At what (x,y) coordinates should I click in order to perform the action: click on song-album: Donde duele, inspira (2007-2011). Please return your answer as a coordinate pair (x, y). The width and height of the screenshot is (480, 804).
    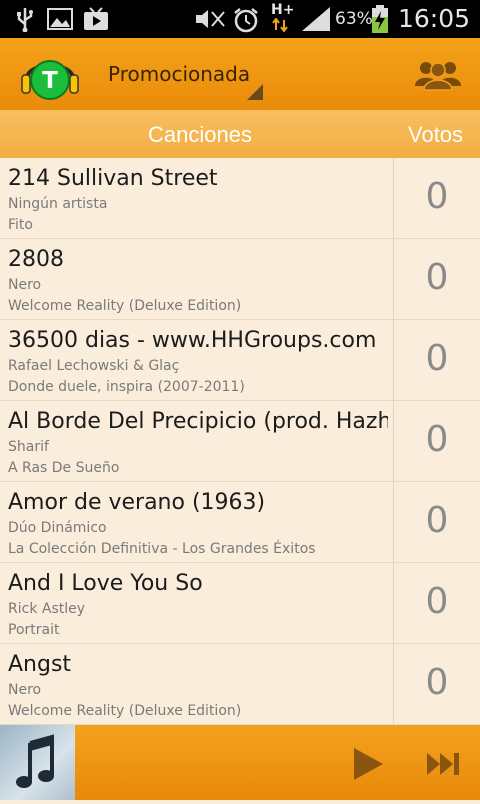
    Looking at the image, I should click on (126, 387).